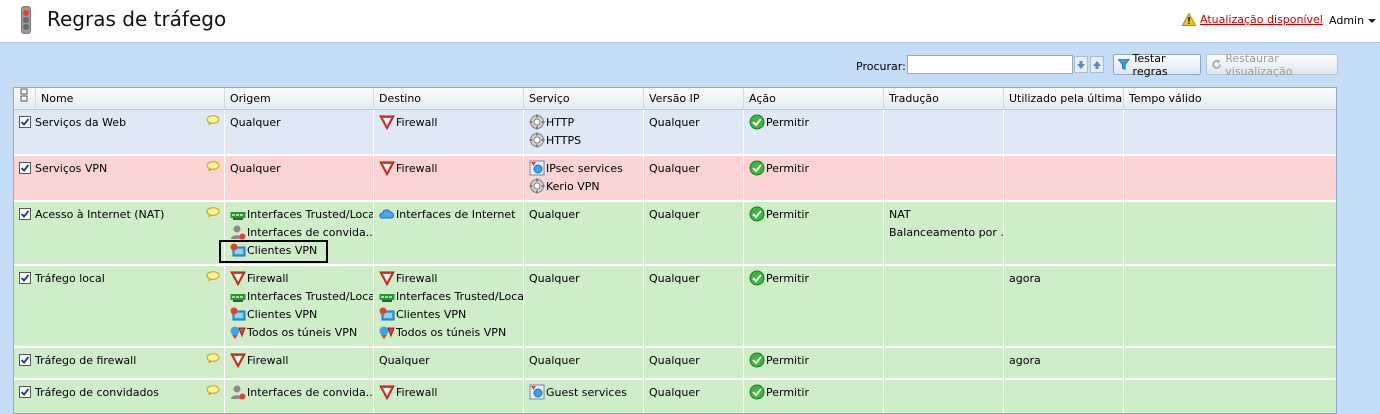 The width and height of the screenshot is (1380, 414). What do you see at coordinates (301, 332) in the screenshot?
I see `cell-item: Todos os túneis VPN` at bounding box center [301, 332].